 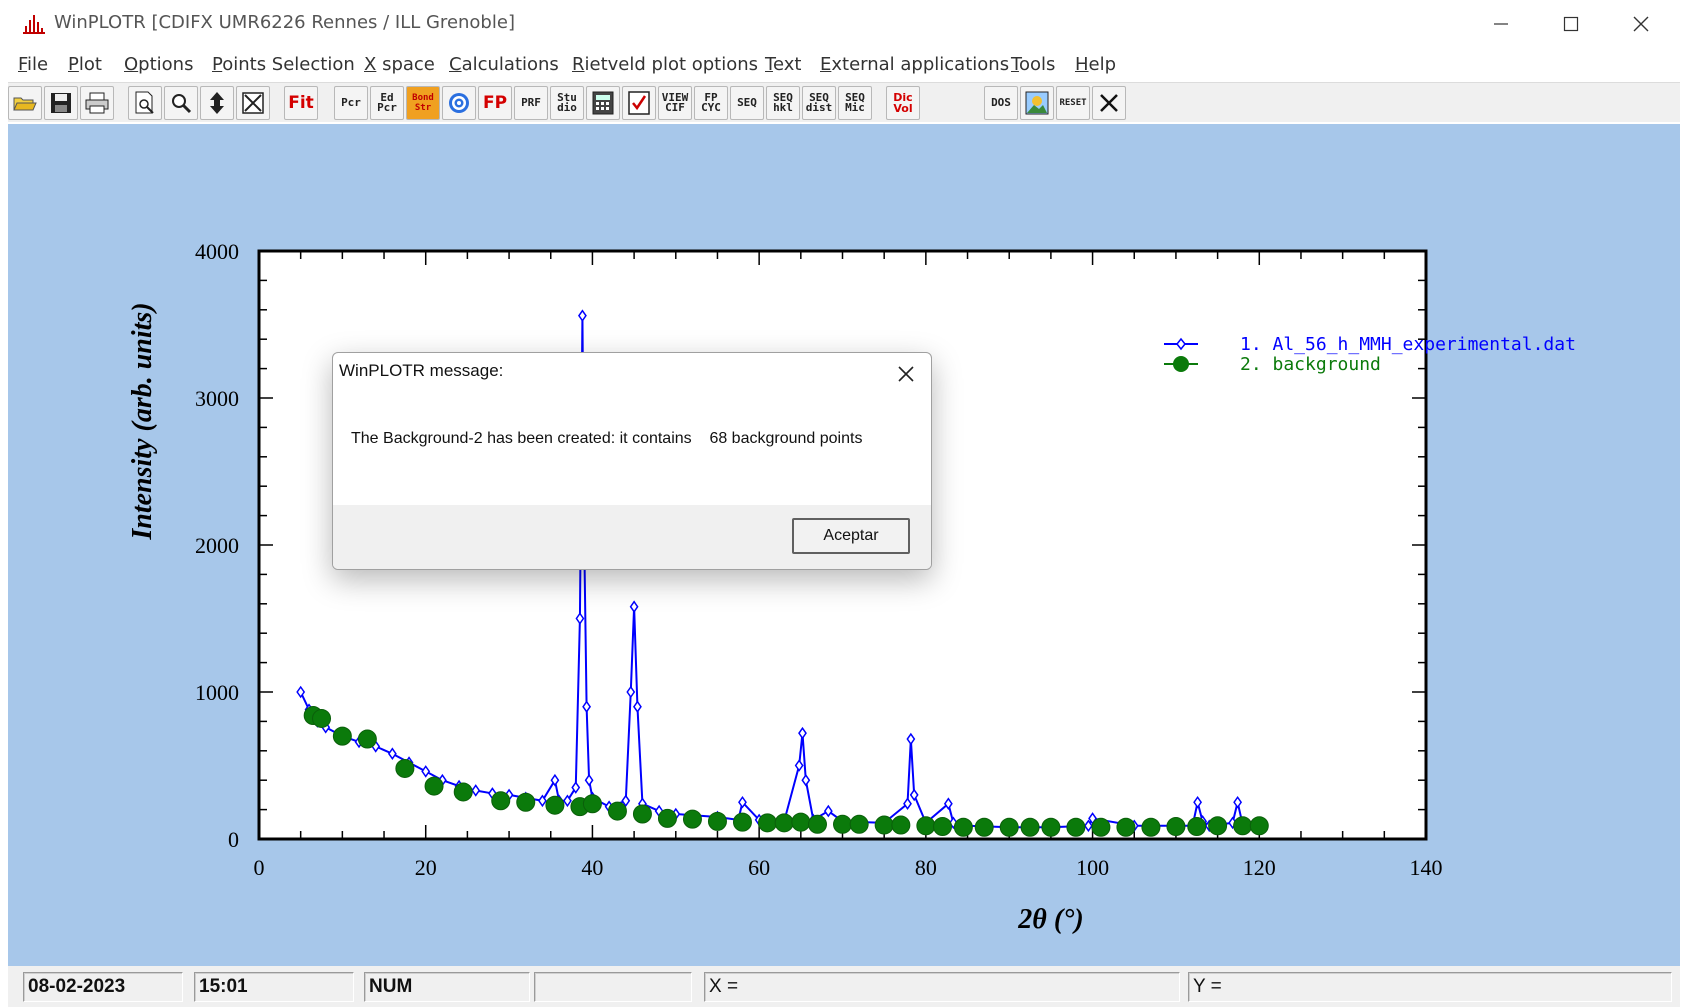 I want to click on bond-str-icon: Bond Str, so click(x=423, y=103).